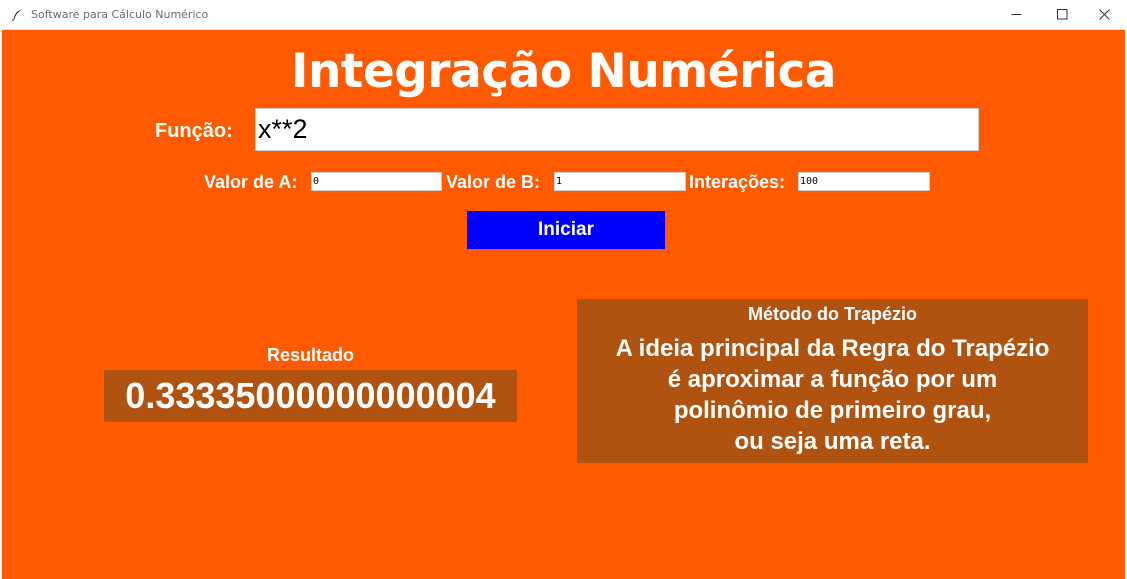  I want to click on iterations-label: Interações:, so click(737, 182).